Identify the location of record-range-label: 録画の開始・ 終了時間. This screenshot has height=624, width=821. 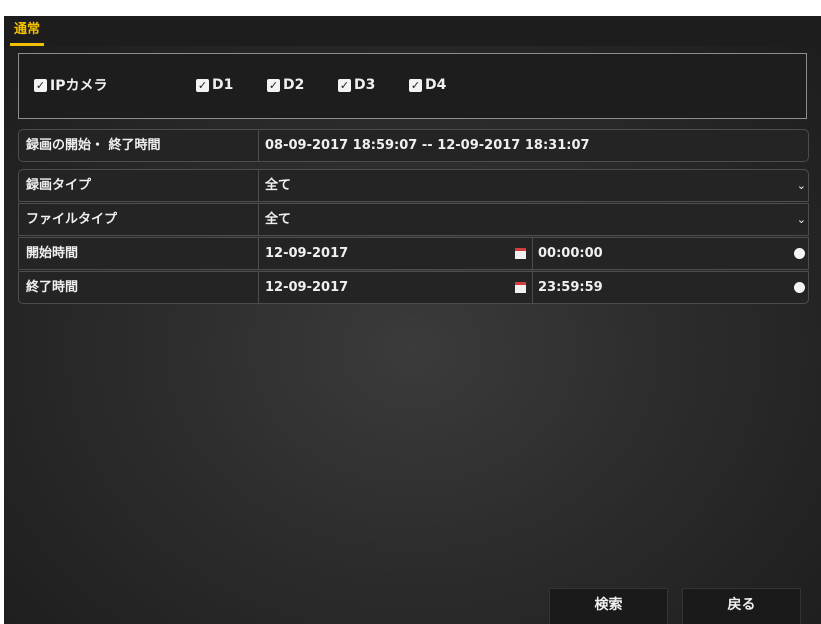
(139, 145).